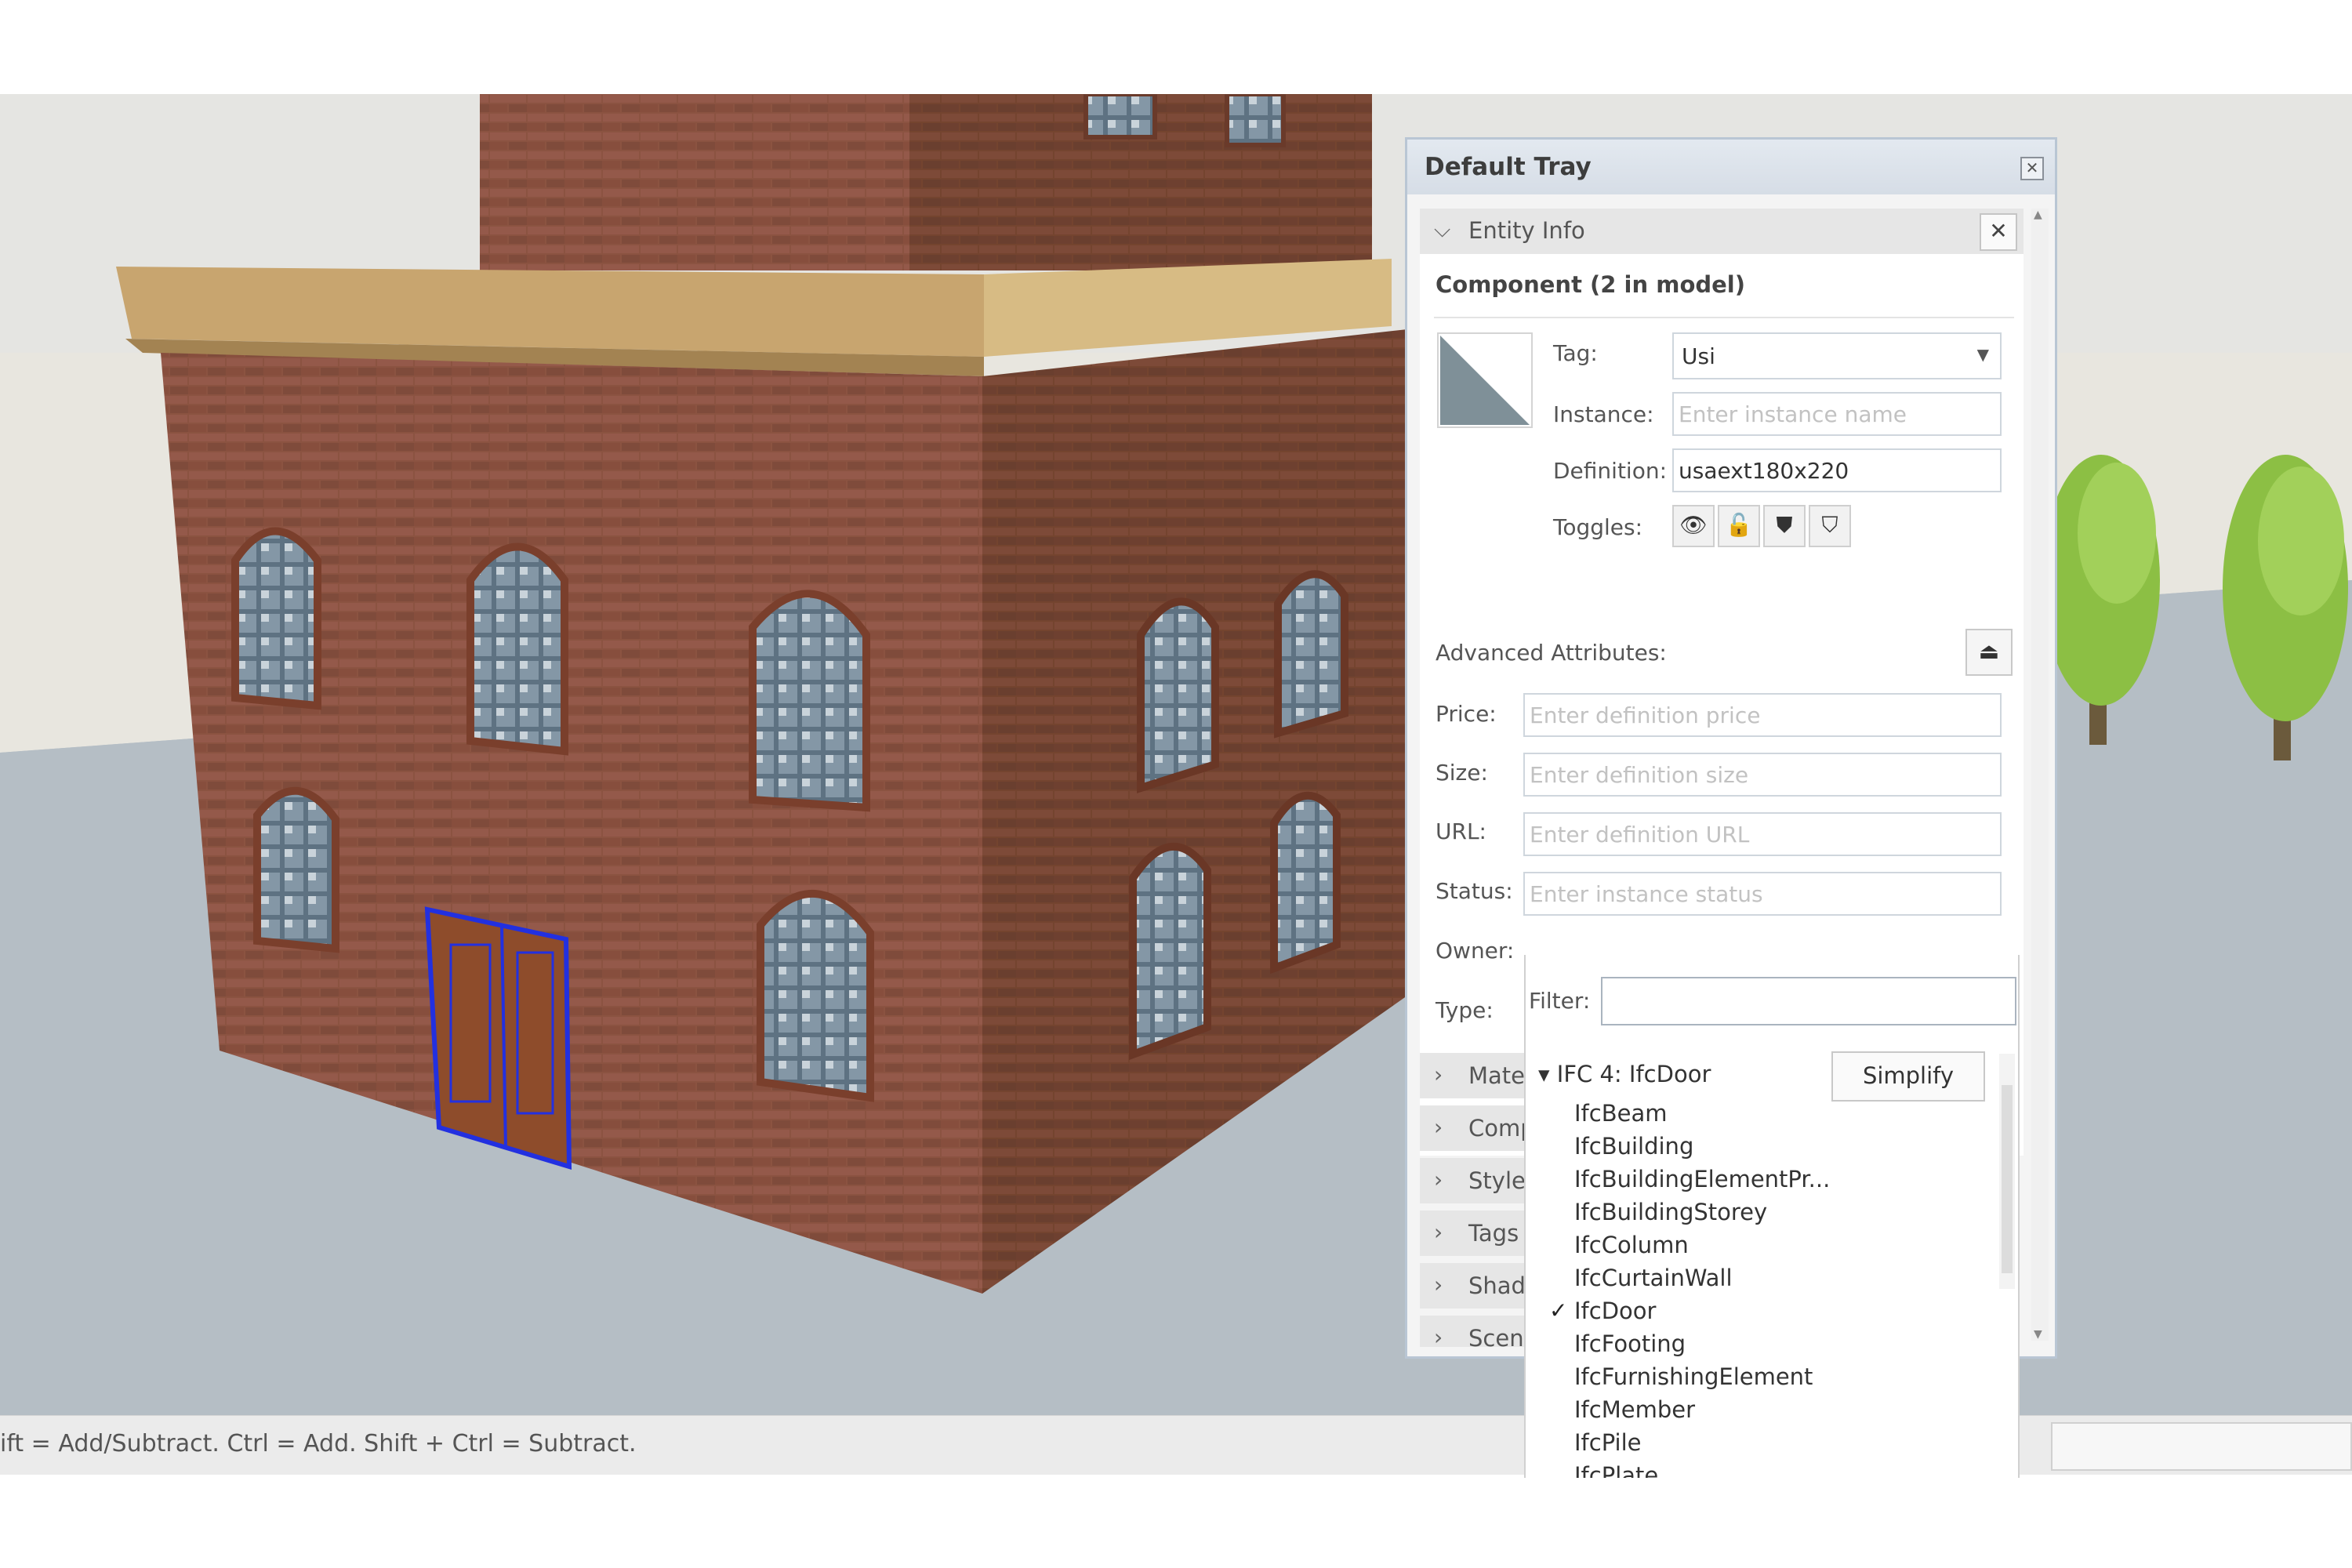 Image resolution: width=2352 pixels, height=1568 pixels. I want to click on definition-label: Definition:, so click(1610, 471).